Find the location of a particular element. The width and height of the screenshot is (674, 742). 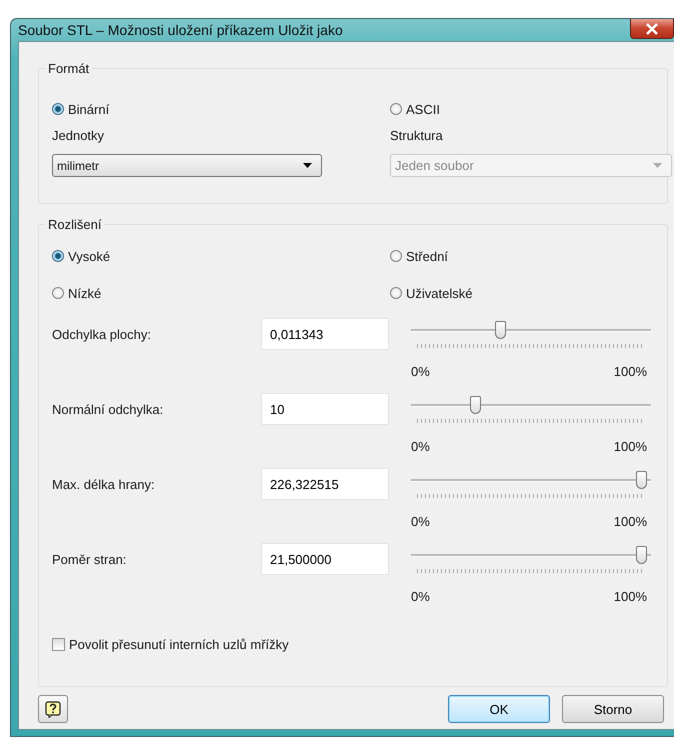

field-label: Jednotky is located at coordinates (79, 135).